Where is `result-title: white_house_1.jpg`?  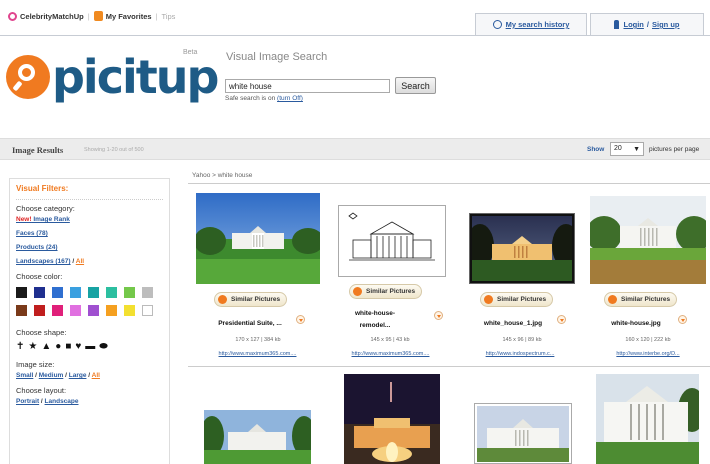
result-title: white_house_1.jpg is located at coordinates (513, 323).